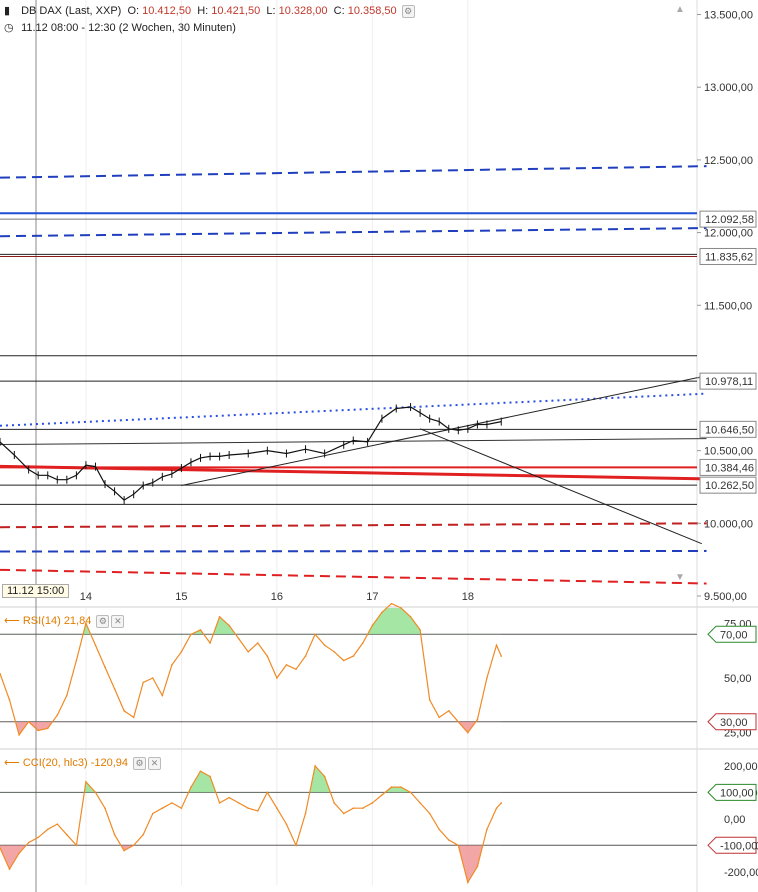 The height and width of the screenshot is (892, 758). I want to click on settings-gear-icon: ⚙, so click(408, 11).